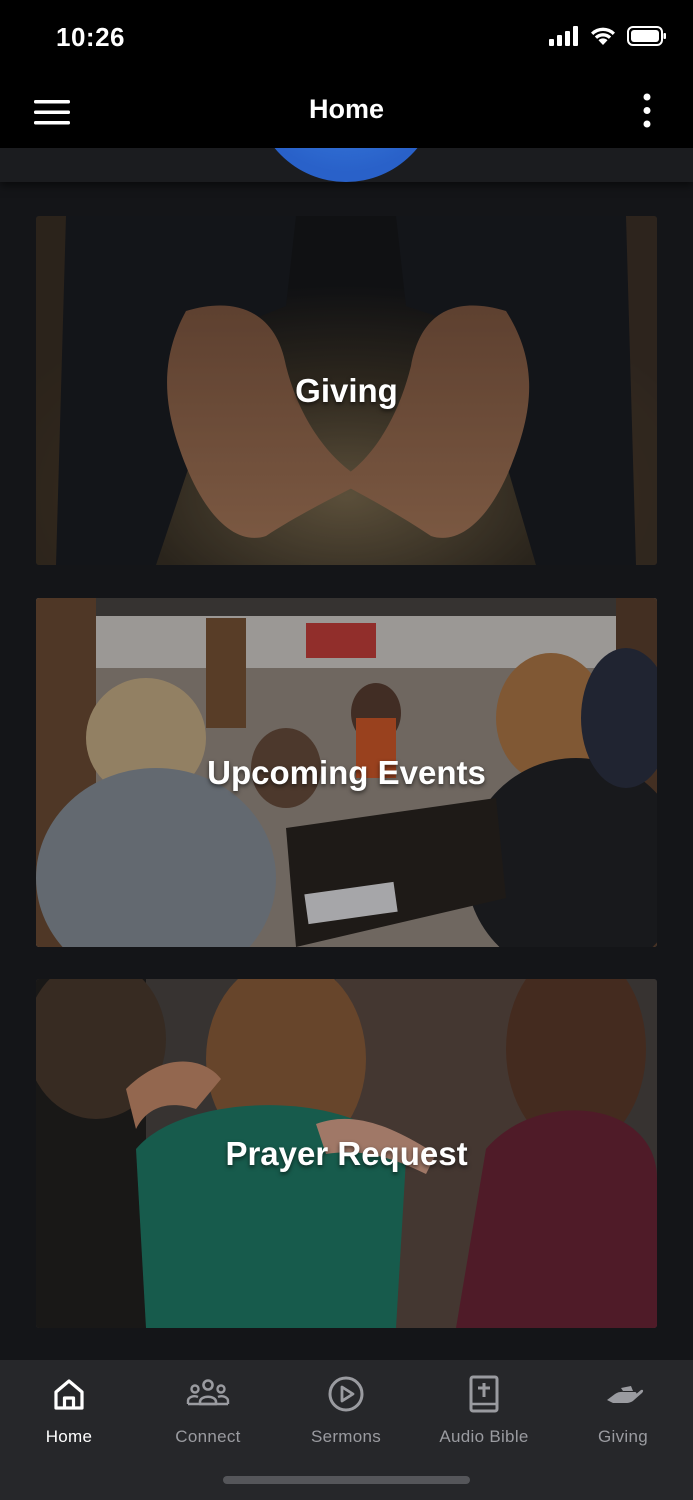  What do you see at coordinates (69, 1394) in the screenshot?
I see `home-icon` at bounding box center [69, 1394].